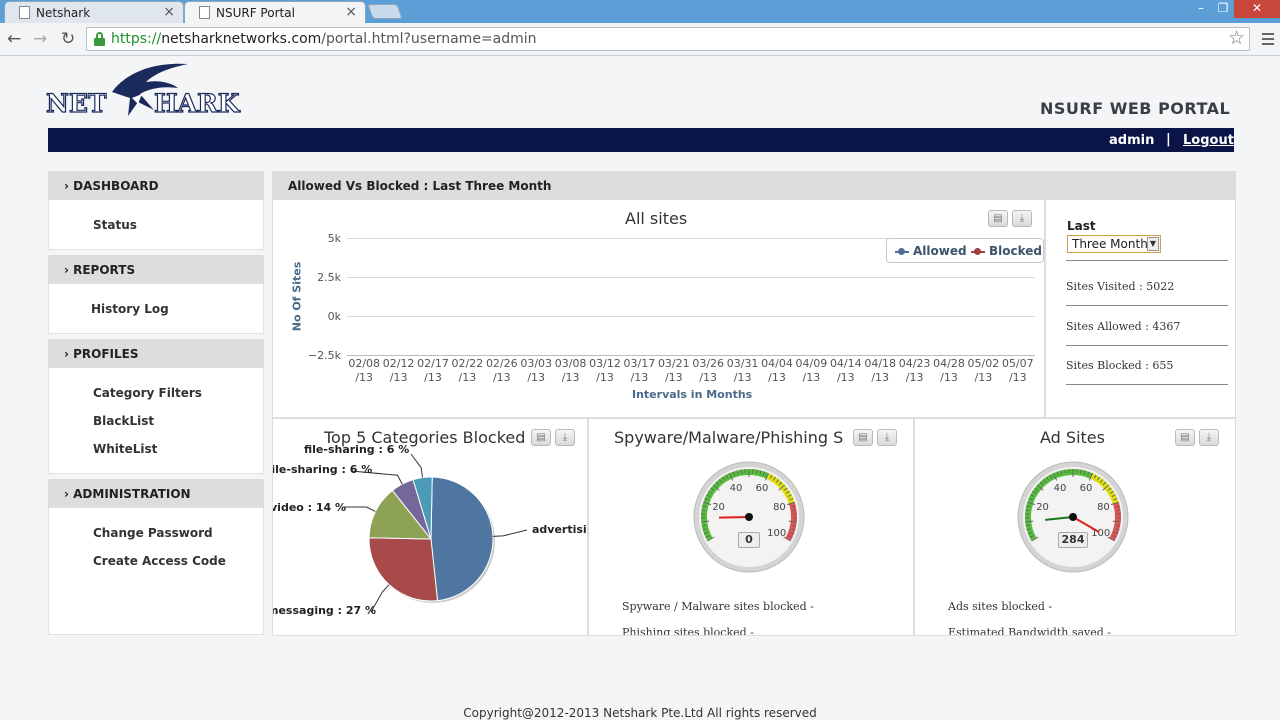 This screenshot has height=720, width=1280. What do you see at coordinates (536, 370) in the screenshot?
I see `x-tick-label: 03/03/13` at bounding box center [536, 370].